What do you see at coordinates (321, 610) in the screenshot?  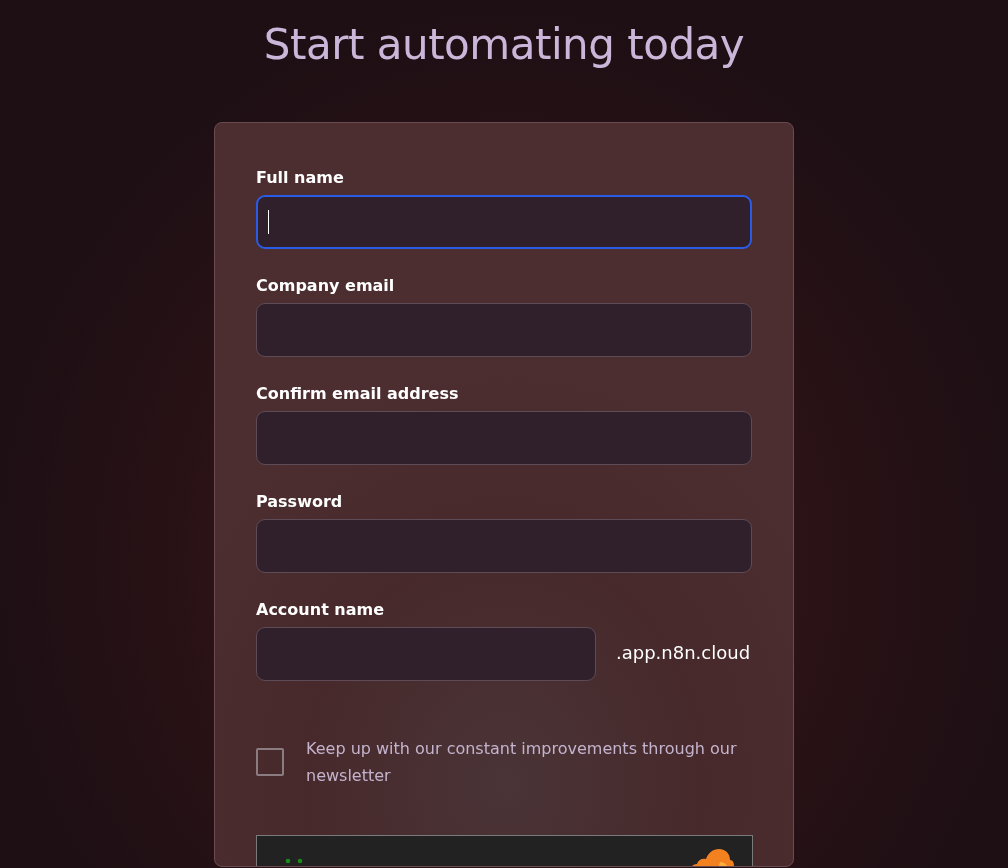 I see `field-label: Account name` at bounding box center [321, 610].